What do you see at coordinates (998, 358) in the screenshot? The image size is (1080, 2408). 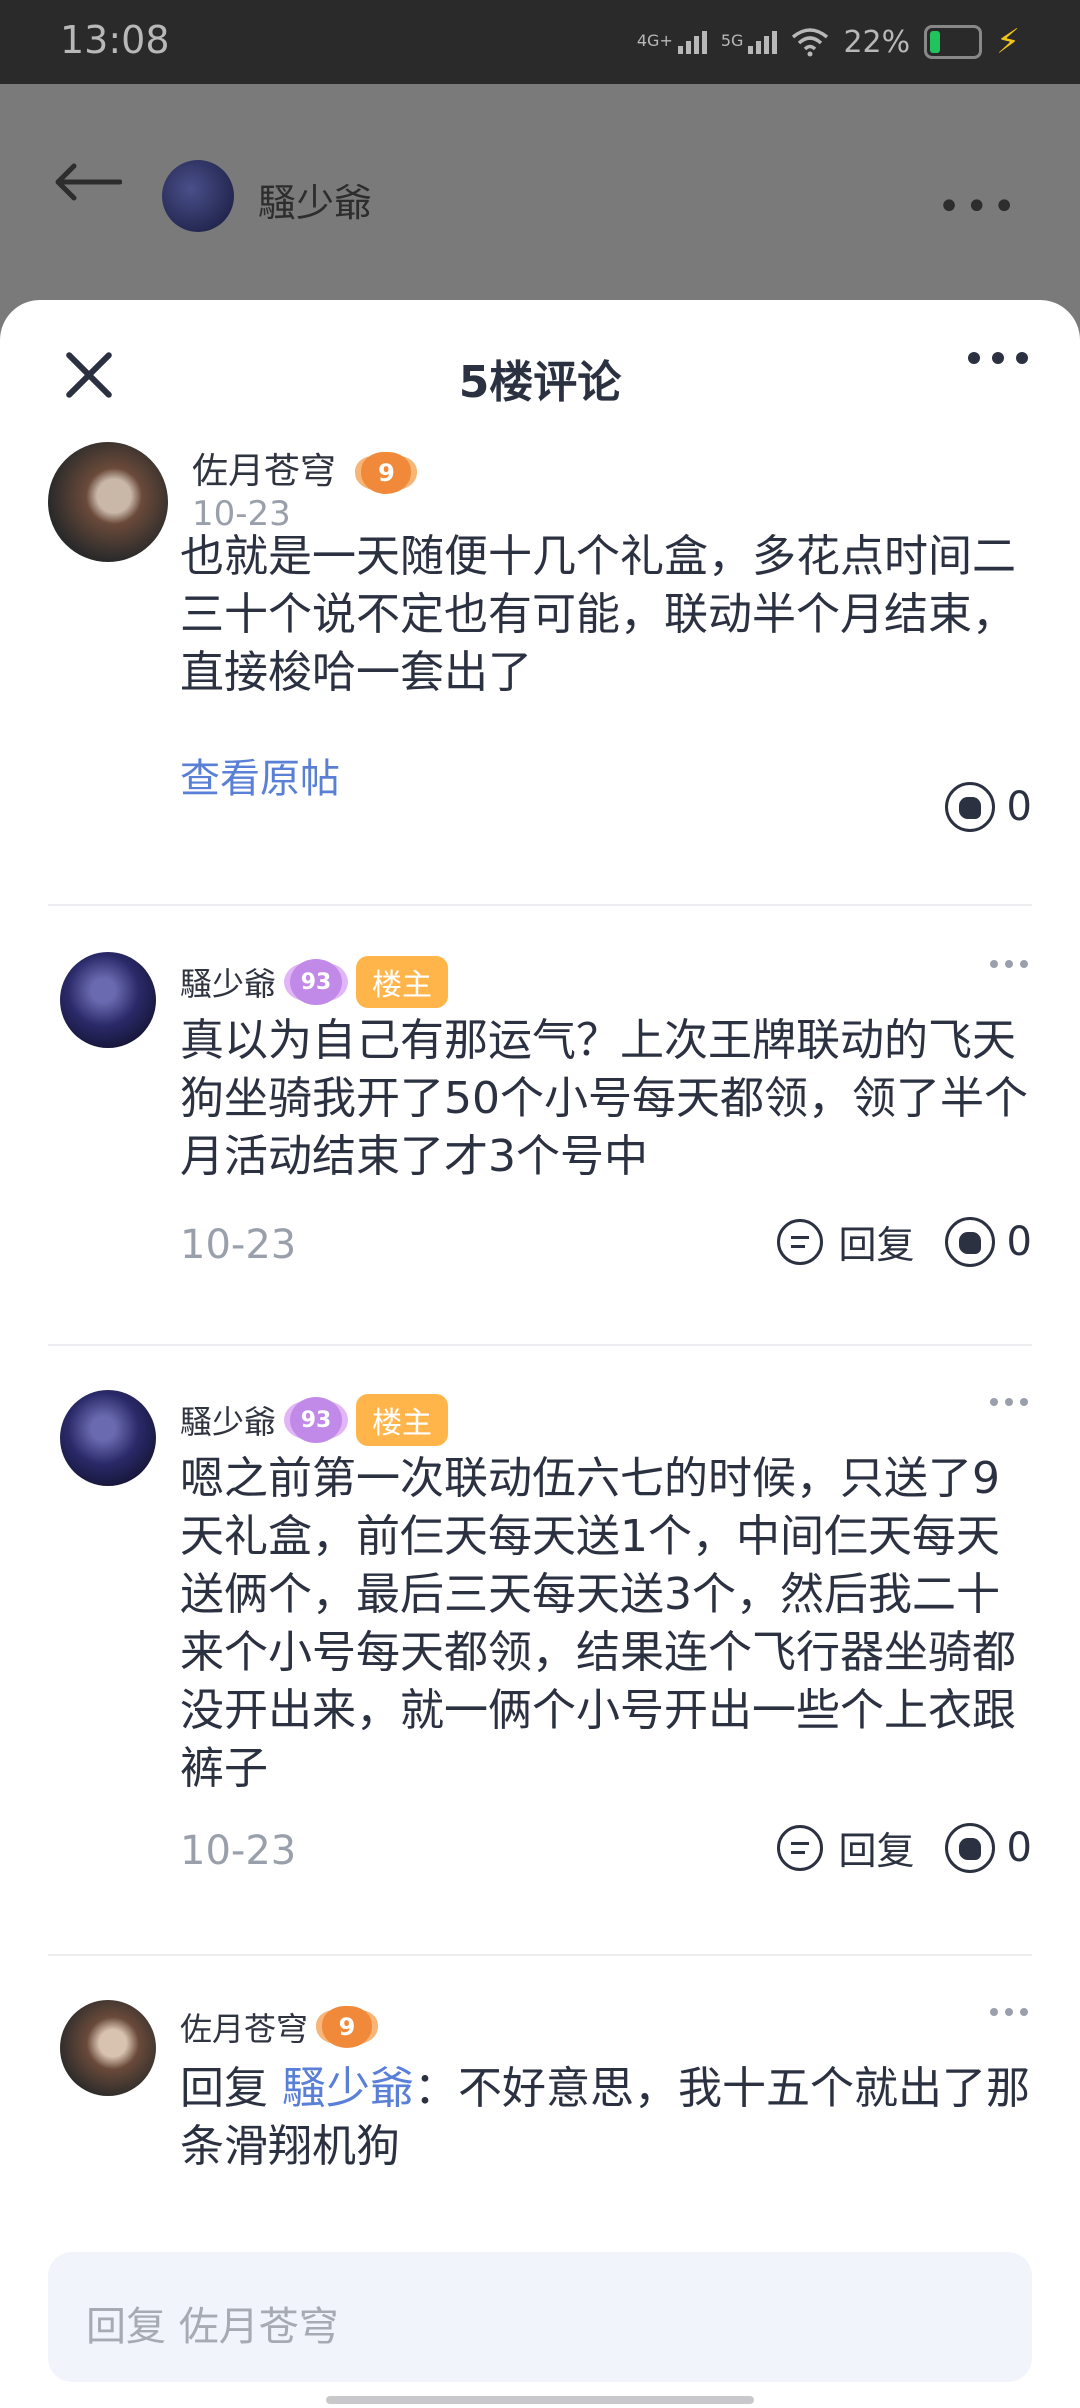 I see `more-horizontal-icon` at bounding box center [998, 358].